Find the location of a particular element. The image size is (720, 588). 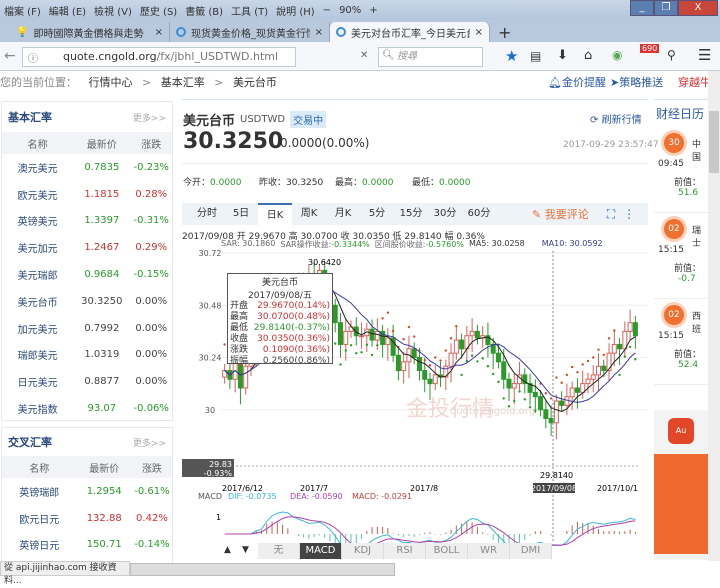

period-tab: 5分 is located at coordinates (377, 214).